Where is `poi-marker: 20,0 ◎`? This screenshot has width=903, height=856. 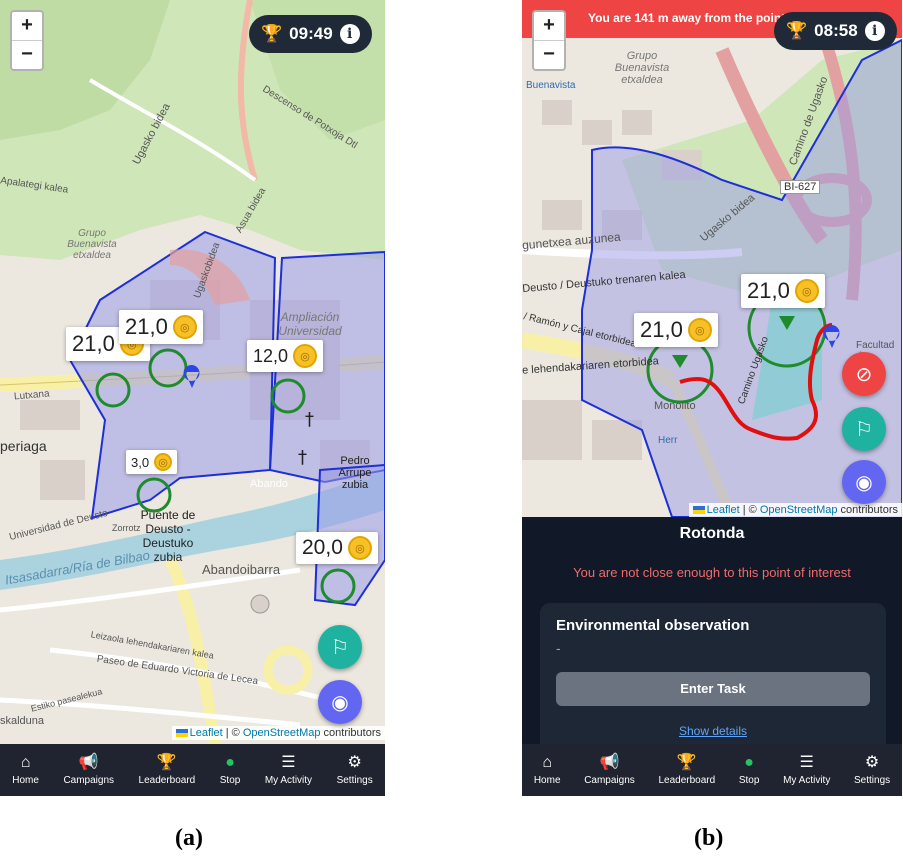 poi-marker: 20,0 ◎ is located at coordinates (337, 548).